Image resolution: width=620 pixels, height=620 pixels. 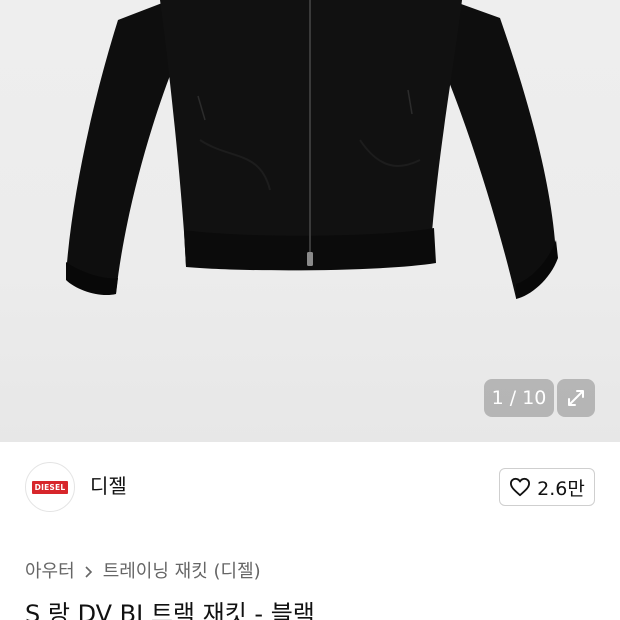 I want to click on brand-logo-text: DIESEL, so click(x=50, y=487).